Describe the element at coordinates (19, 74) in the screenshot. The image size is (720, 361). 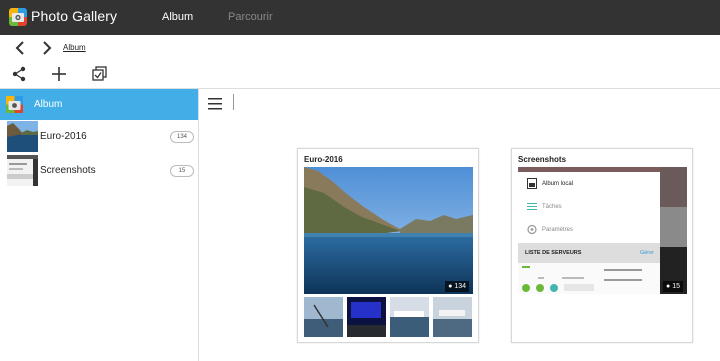
I see `share-icon` at that location.